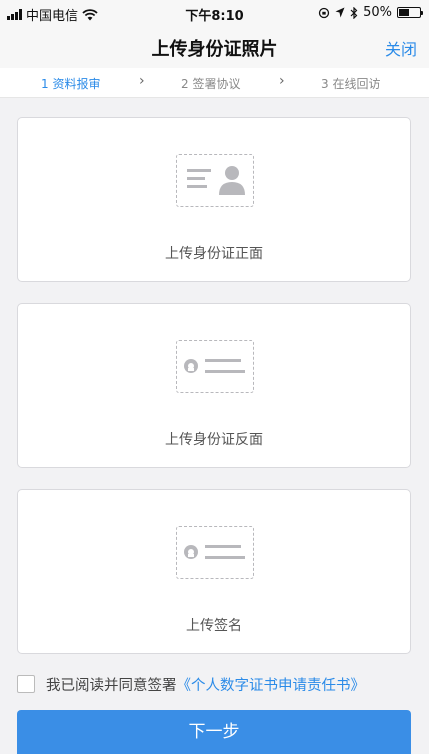  I want to click on step-indicator: 1 资料报审 › 2 签署协议 › 3 在线回访, so click(214, 83).